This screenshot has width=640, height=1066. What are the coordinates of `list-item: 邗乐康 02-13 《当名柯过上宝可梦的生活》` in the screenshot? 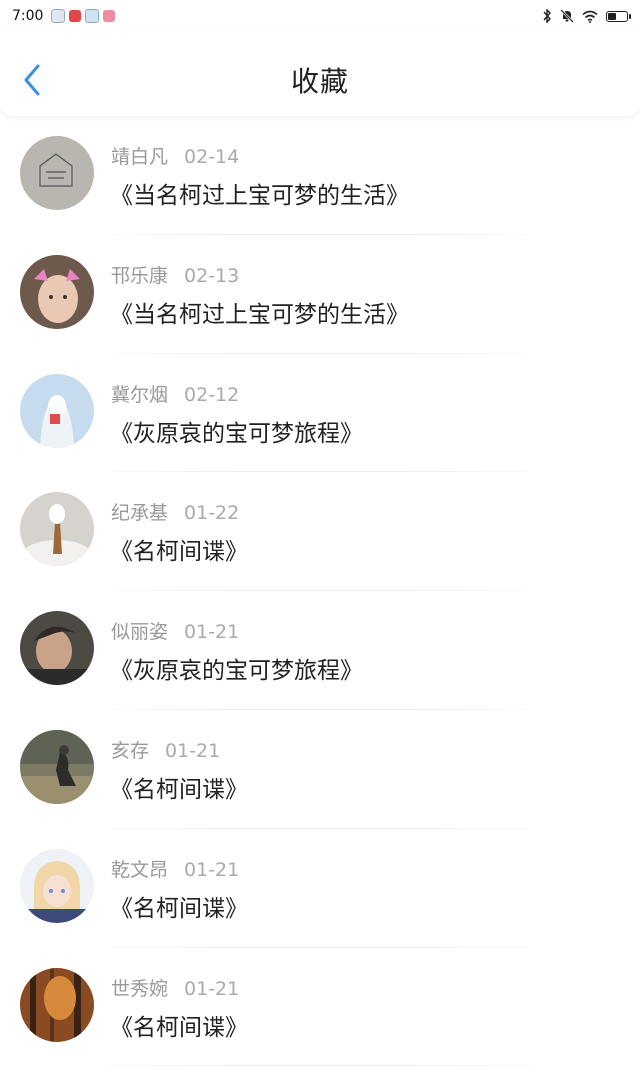 It's located at (320, 294).